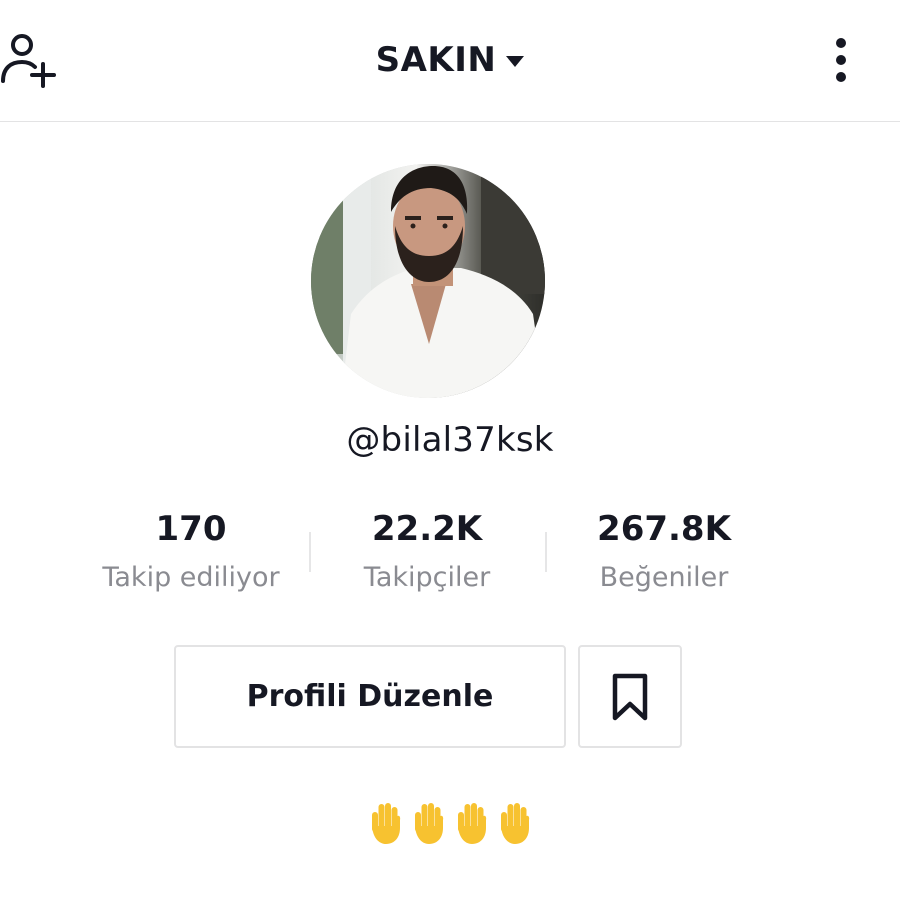 Image resolution: width=900 pixels, height=900 pixels. Describe the element at coordinates (191, 529) in the screenshot. I see `stat-following-value: 170` at that location.